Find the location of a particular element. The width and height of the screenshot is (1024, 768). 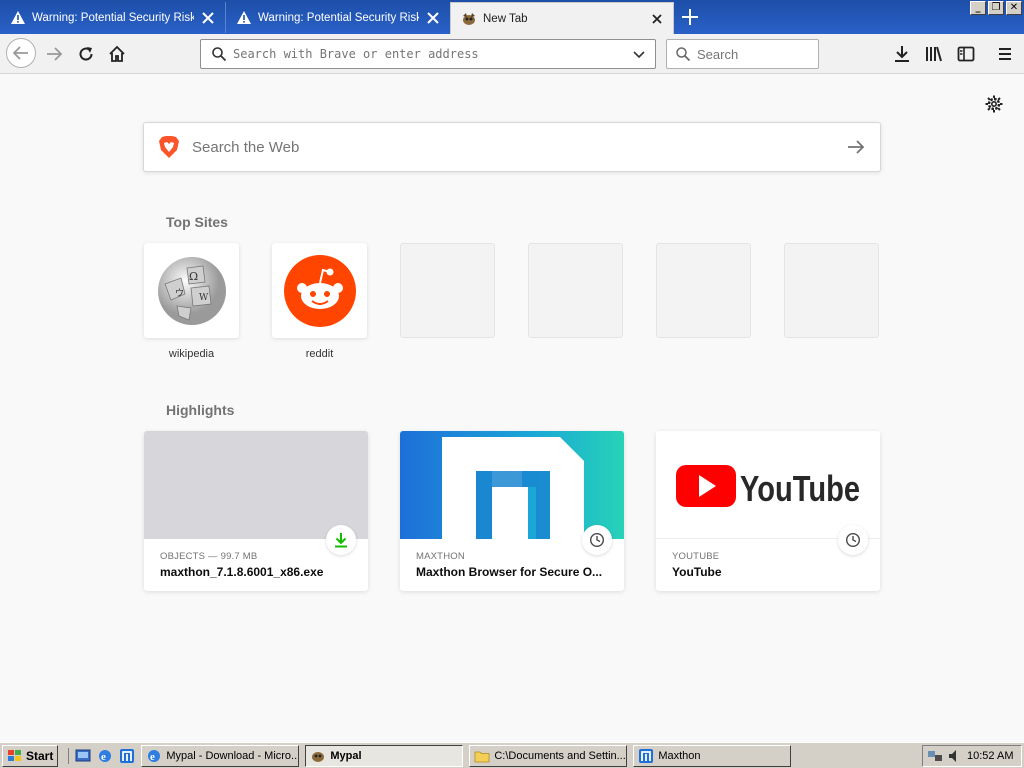

address-bar is located at coordinates (428, 54).